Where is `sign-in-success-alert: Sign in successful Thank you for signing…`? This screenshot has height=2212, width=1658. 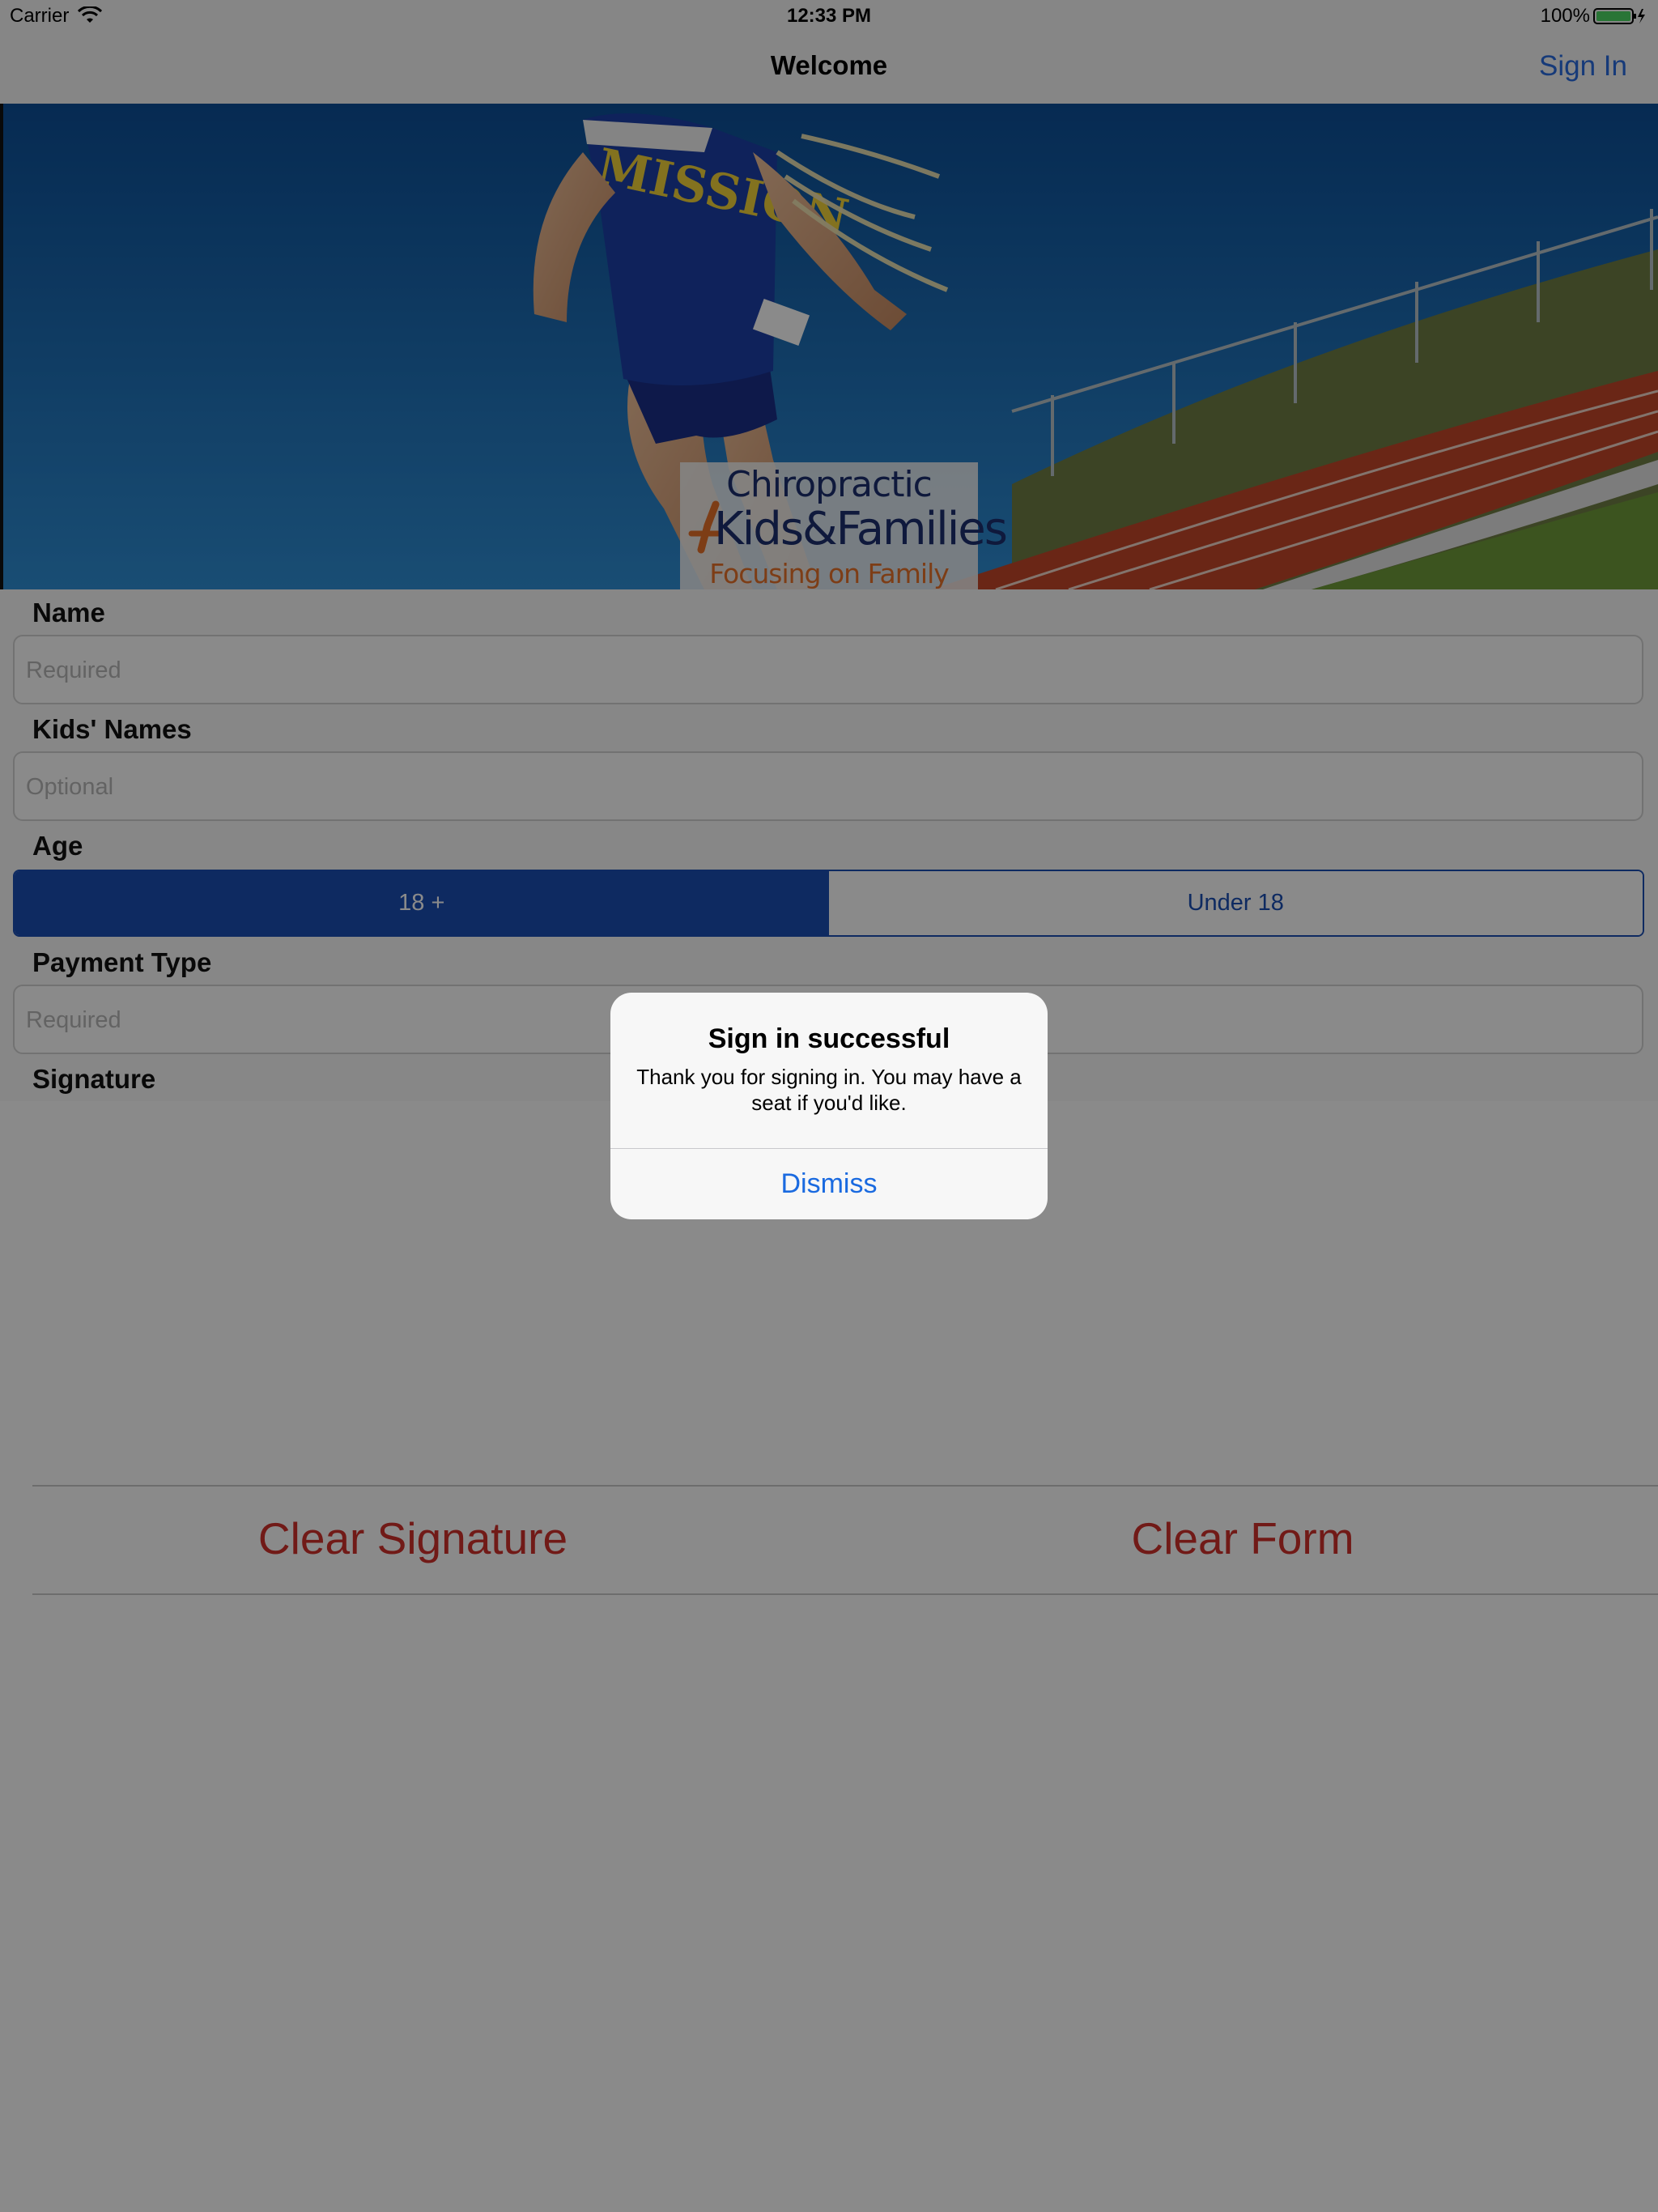 sign-in-success-alert: Sign in successful Thank you for signing… is located at coordinates (829, 1106).